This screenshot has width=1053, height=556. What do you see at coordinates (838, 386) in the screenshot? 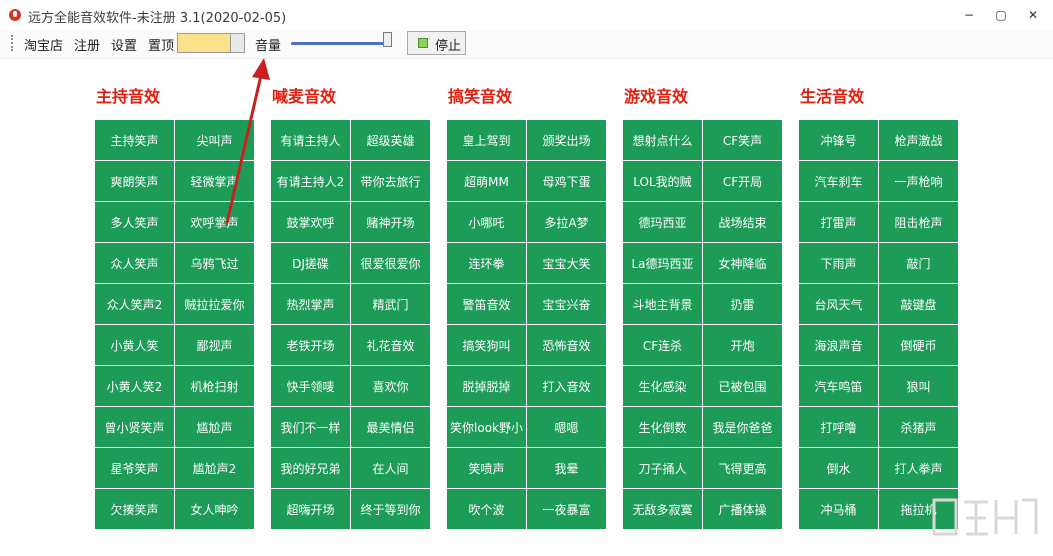
I see `sound-button: 汽车鸣笛` at bounding box center [838, 386].